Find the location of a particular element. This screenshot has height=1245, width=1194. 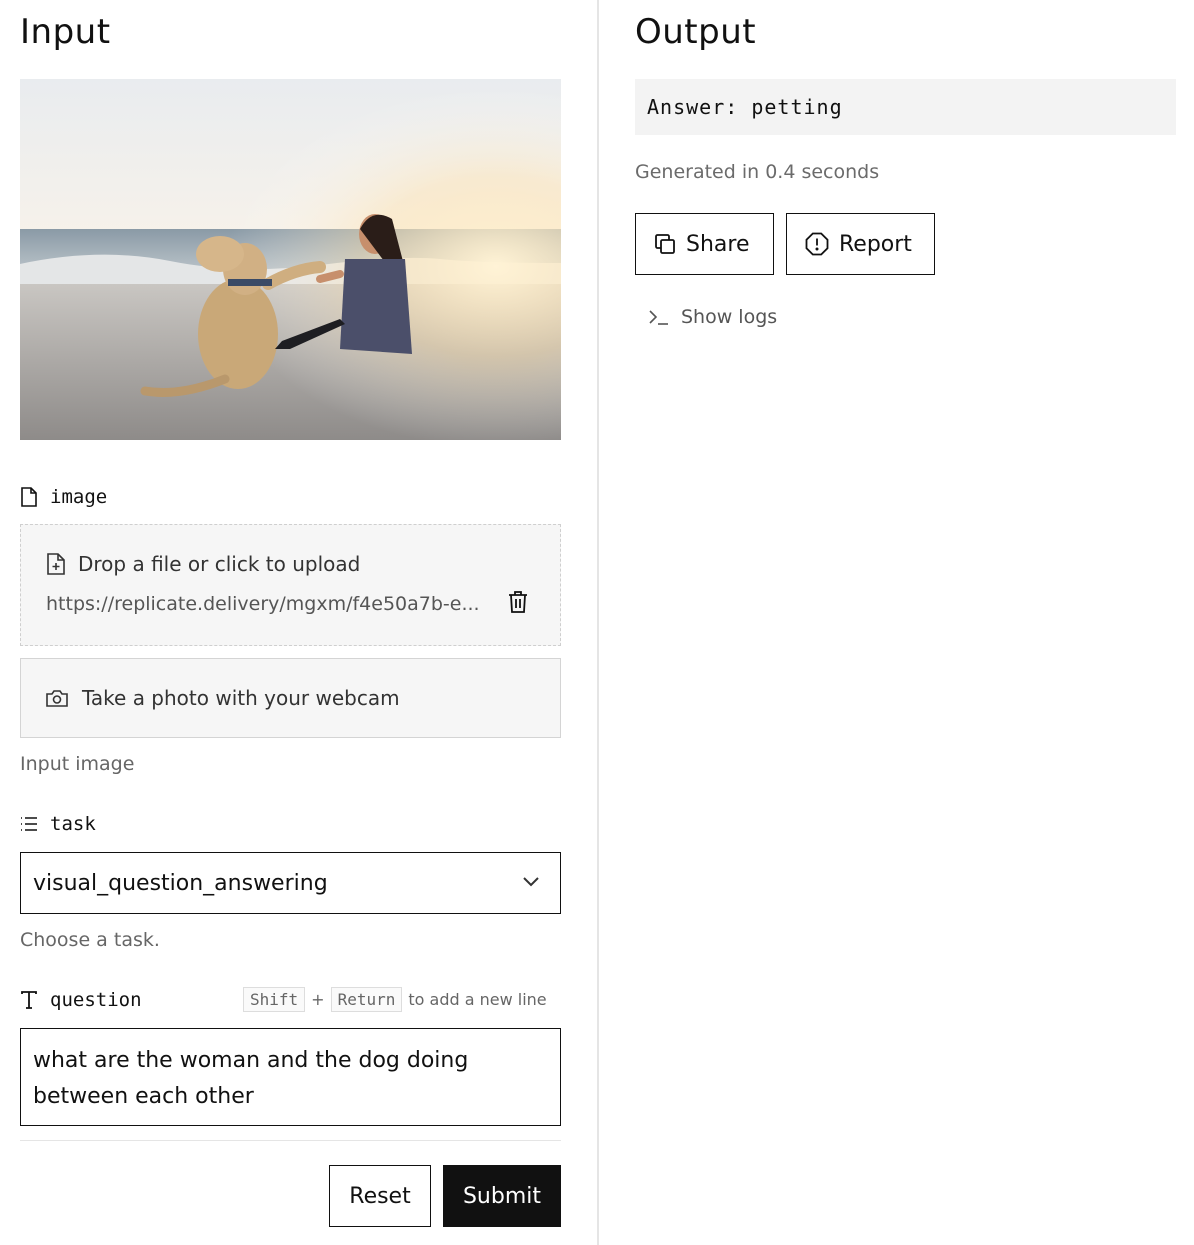

webcam-button: Take a photo with your webcam is located at coordinates (290, 698).